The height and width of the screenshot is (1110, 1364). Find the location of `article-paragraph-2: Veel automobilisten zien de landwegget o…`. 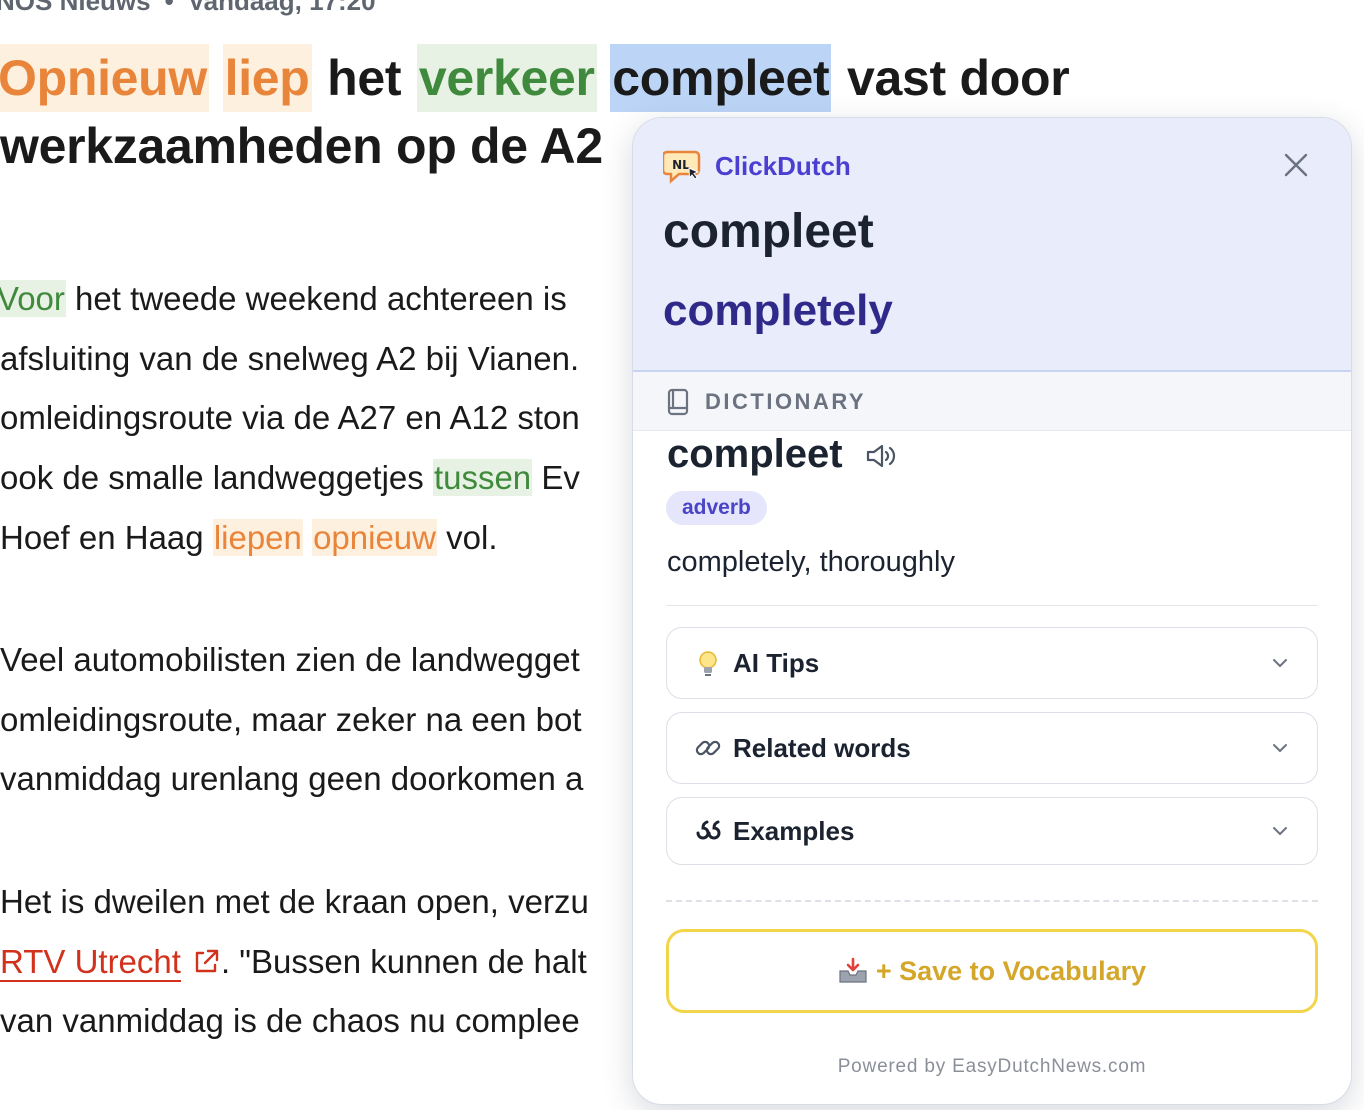

article-paragraph-2: Veel automobilisten zien de landwegget o… is located at coordinates (320, 719).